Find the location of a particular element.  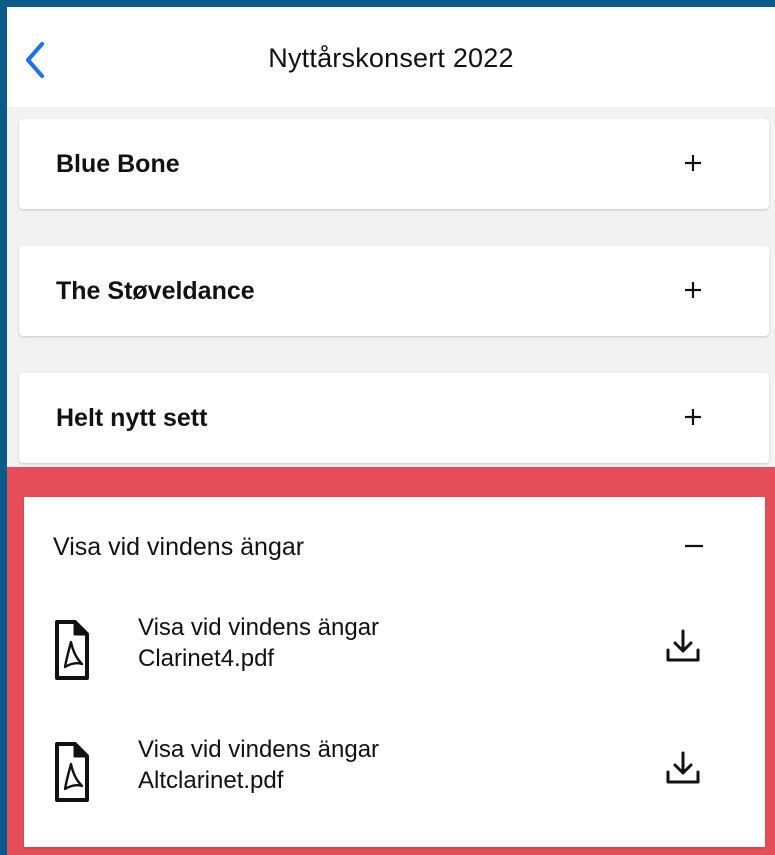

section-title: Helt nytt sett is located at coordinates (132, 418).